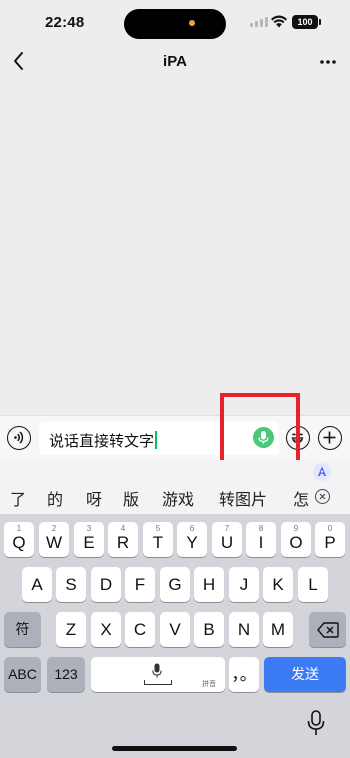 This screenshot has width=350, height=758. What do you see at coordinates (227, 539) in the screenshot?
I see `key-u: 7U` at bounding box center [227, 539].